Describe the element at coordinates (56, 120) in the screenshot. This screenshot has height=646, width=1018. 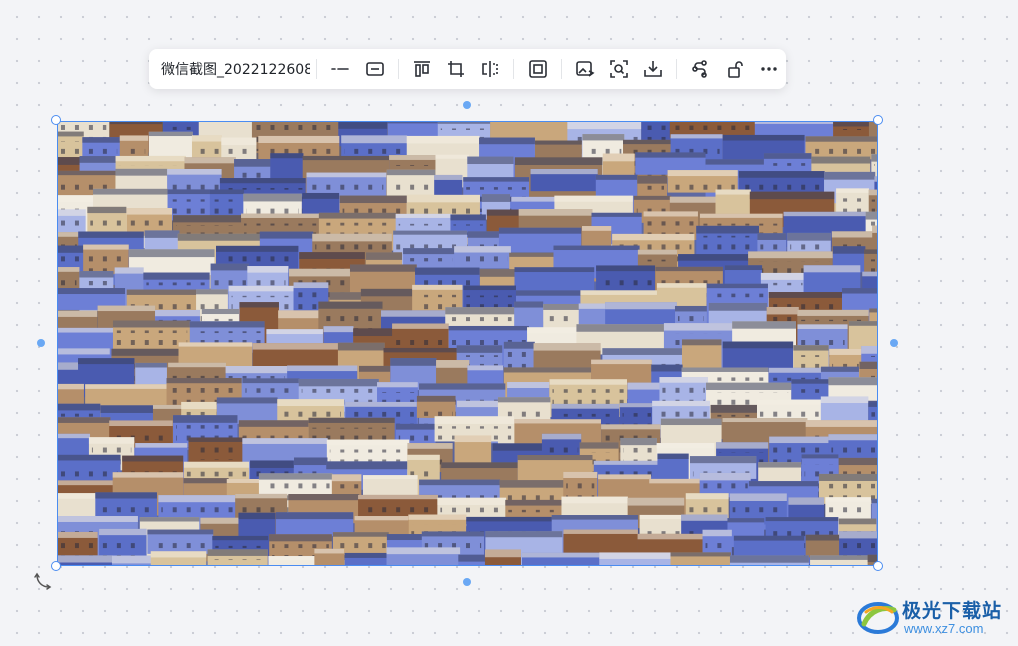
I see `top-left-corner-handle` at that location.